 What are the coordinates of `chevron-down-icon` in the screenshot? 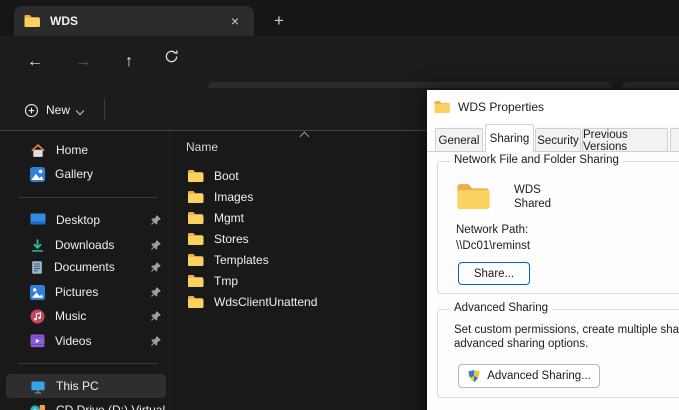 It's located at (80, 110).